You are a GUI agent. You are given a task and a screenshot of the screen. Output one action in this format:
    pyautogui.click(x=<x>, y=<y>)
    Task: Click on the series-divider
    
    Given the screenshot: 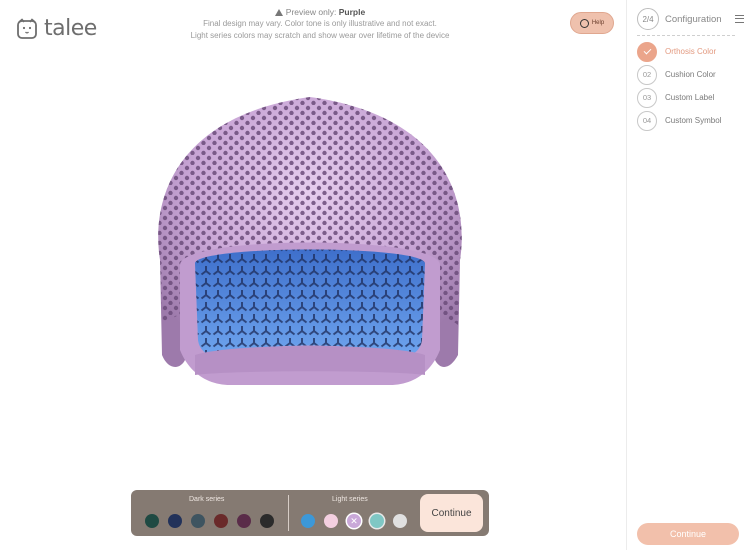 What is the action you would take?
    pyautogui.click(x=288, y=513)
    